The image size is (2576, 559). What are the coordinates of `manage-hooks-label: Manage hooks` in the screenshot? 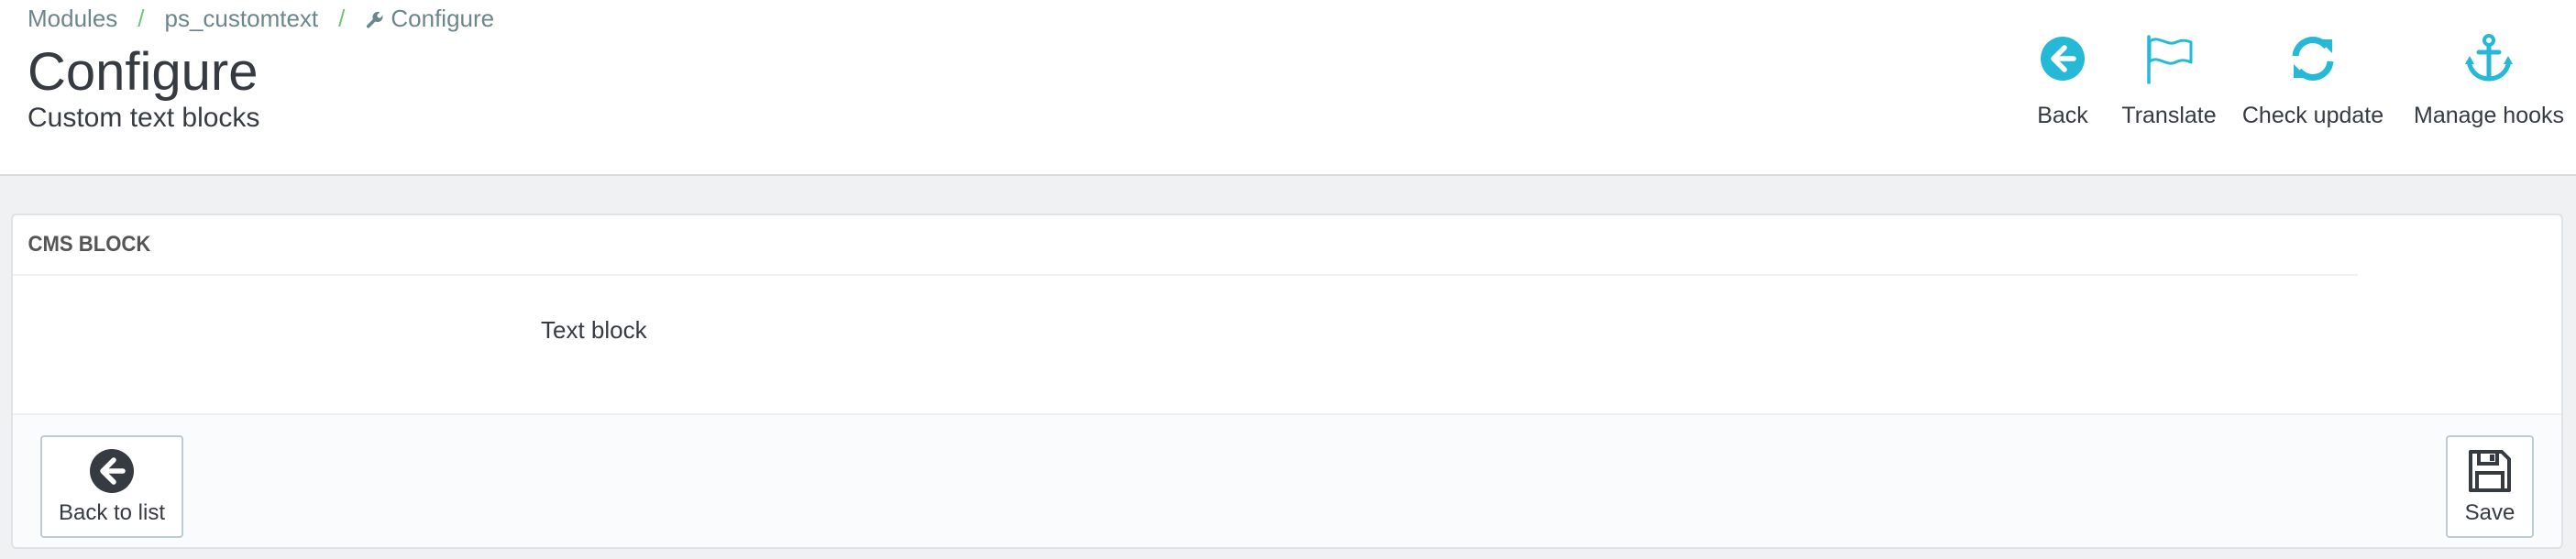 It's located at (2489, 116).